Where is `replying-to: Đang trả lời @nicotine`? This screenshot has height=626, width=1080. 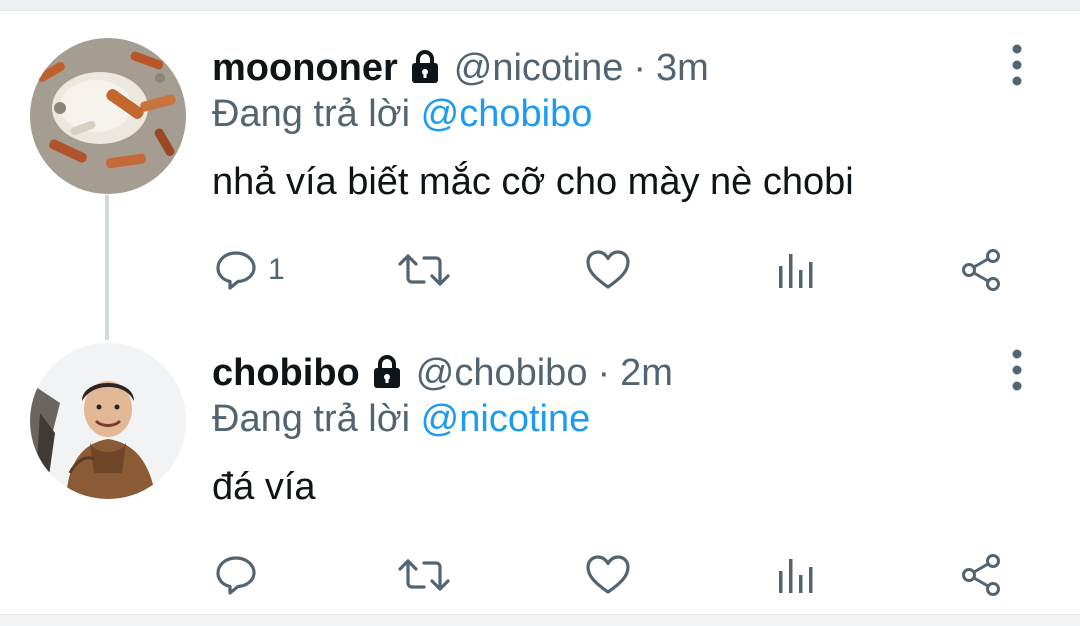 replying-to: Đang trả lời @nicotine is located at coordinates (401, 419).